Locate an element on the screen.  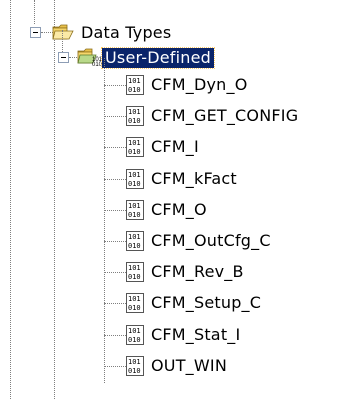
tree-node-datatype: 101 010 CFM_GET_CONFIG is located at coordinates (176, 116).